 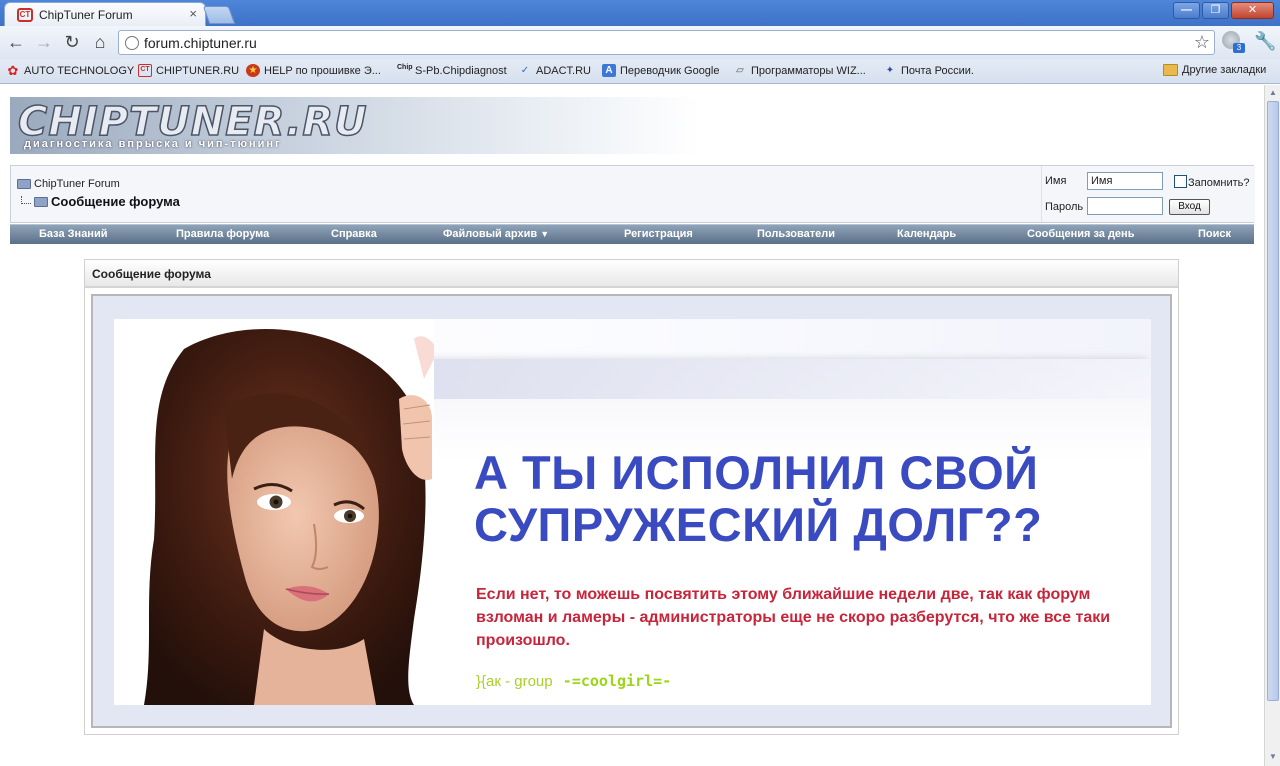 I want to click on headline-line-1: А ТЫ ИСПОЛНИЛ СВОЙ, so click(x=756, y=472).